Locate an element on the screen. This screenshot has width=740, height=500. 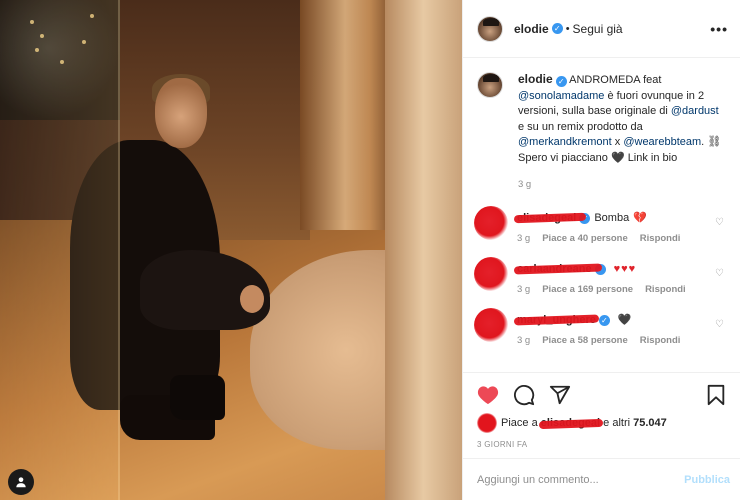
tagged-user-button is located at coordinates (21, 482).